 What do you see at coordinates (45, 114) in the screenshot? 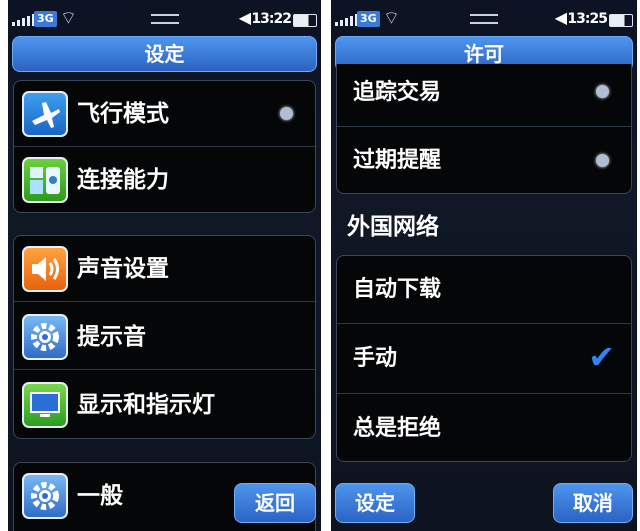
I see `airplane-icon` at bounding box center [45, 114].